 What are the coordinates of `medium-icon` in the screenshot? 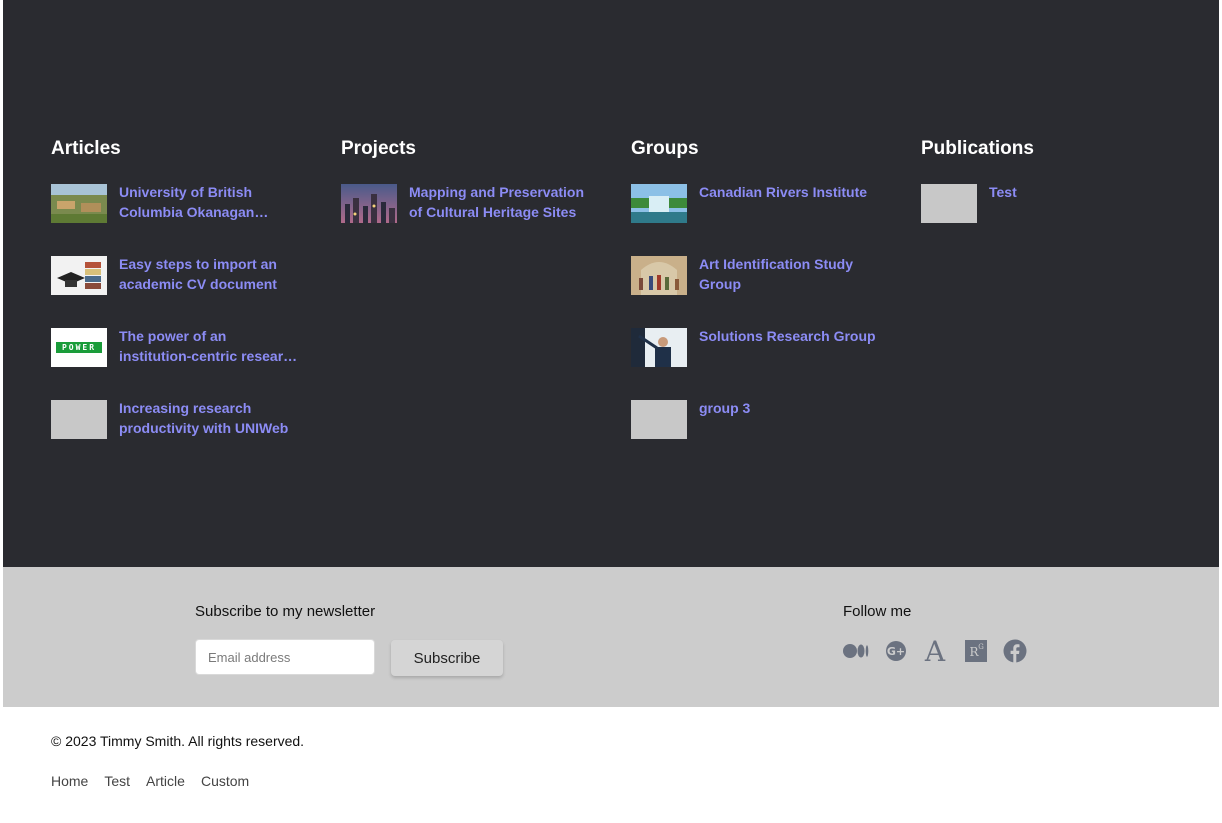 It's located at (856, 651).